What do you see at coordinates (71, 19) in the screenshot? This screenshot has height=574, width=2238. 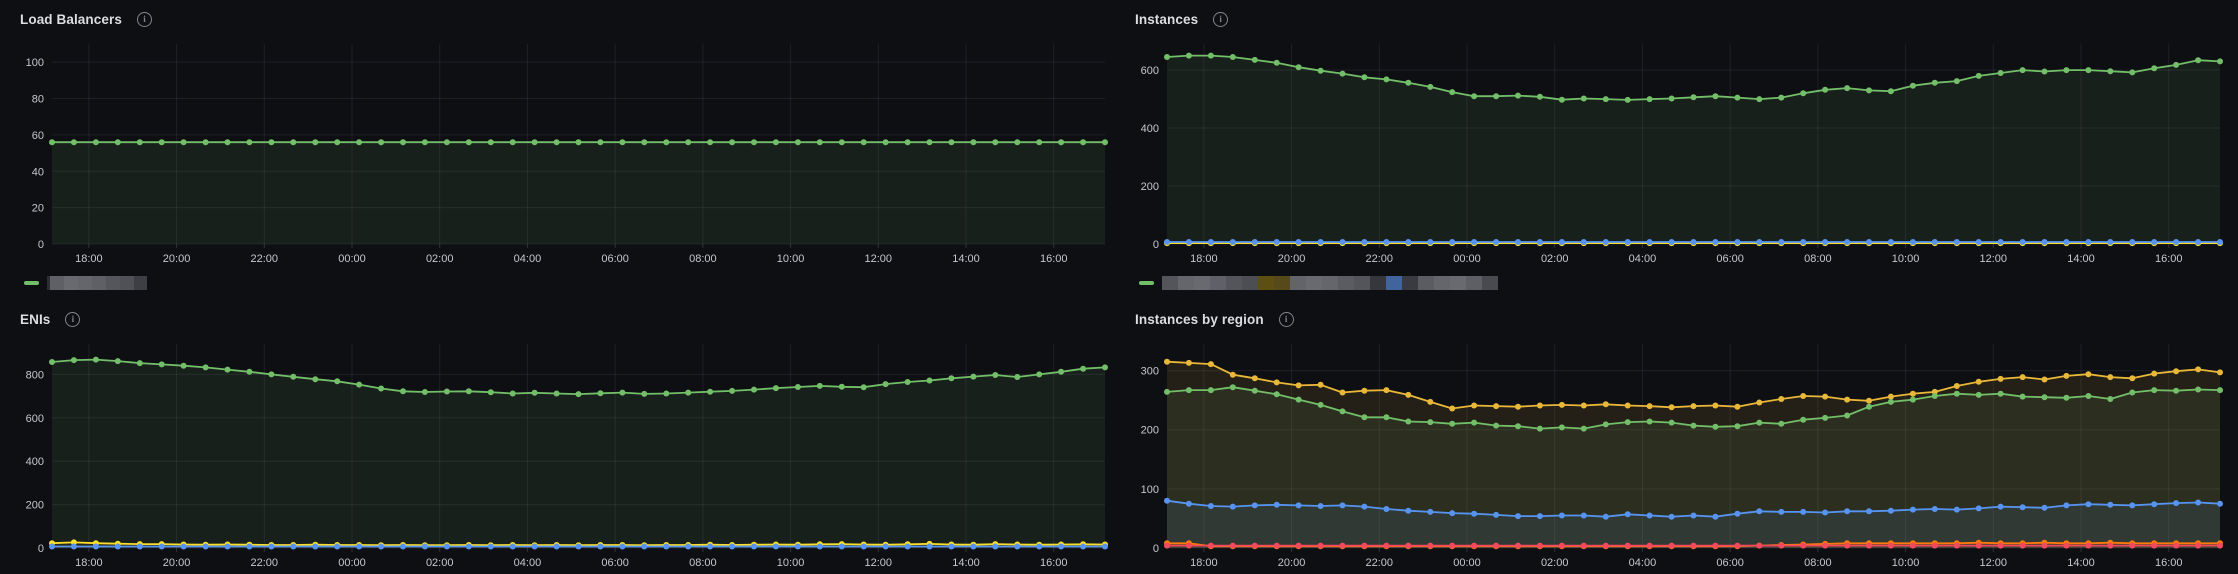 I see `panel-title: Load Balancers` at bounding box center [71, 19].